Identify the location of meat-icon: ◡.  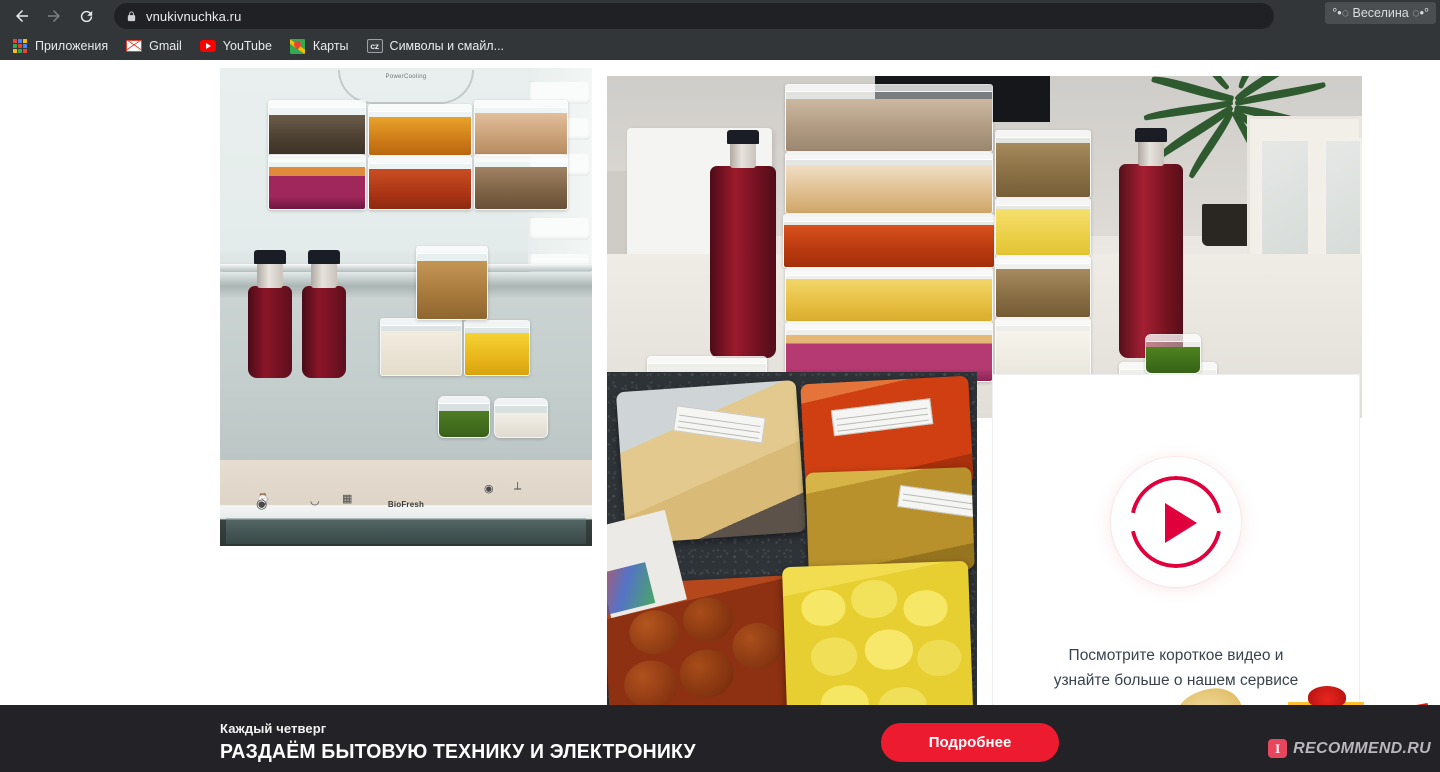
(315, 501).